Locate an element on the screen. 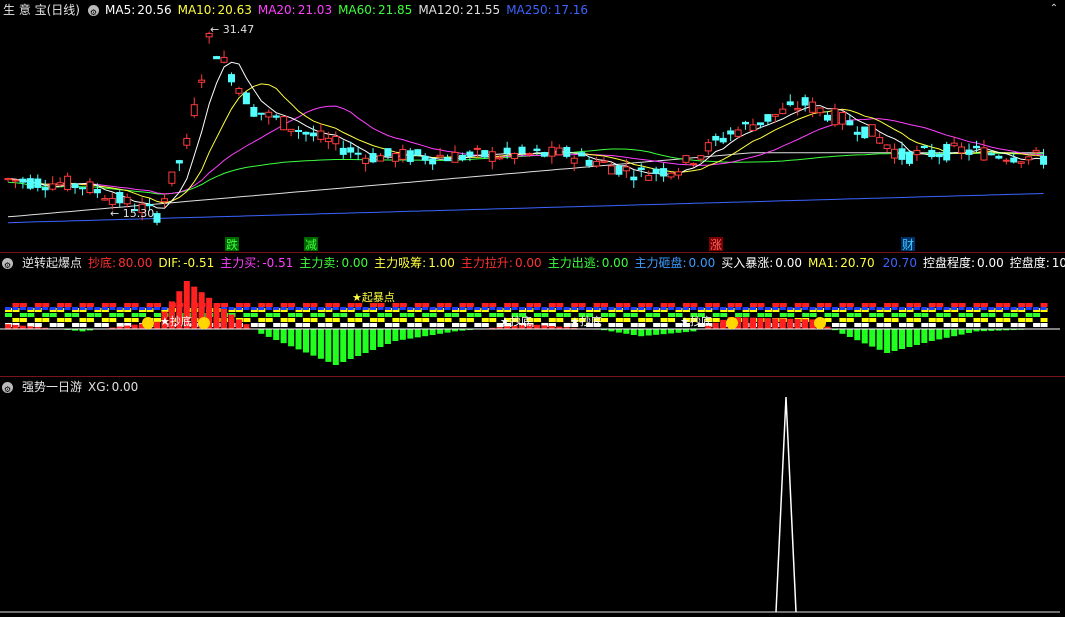 The image size is (1065, 617). ind-item-1: DIF:-0.51 is located at coordinates (186, 263).